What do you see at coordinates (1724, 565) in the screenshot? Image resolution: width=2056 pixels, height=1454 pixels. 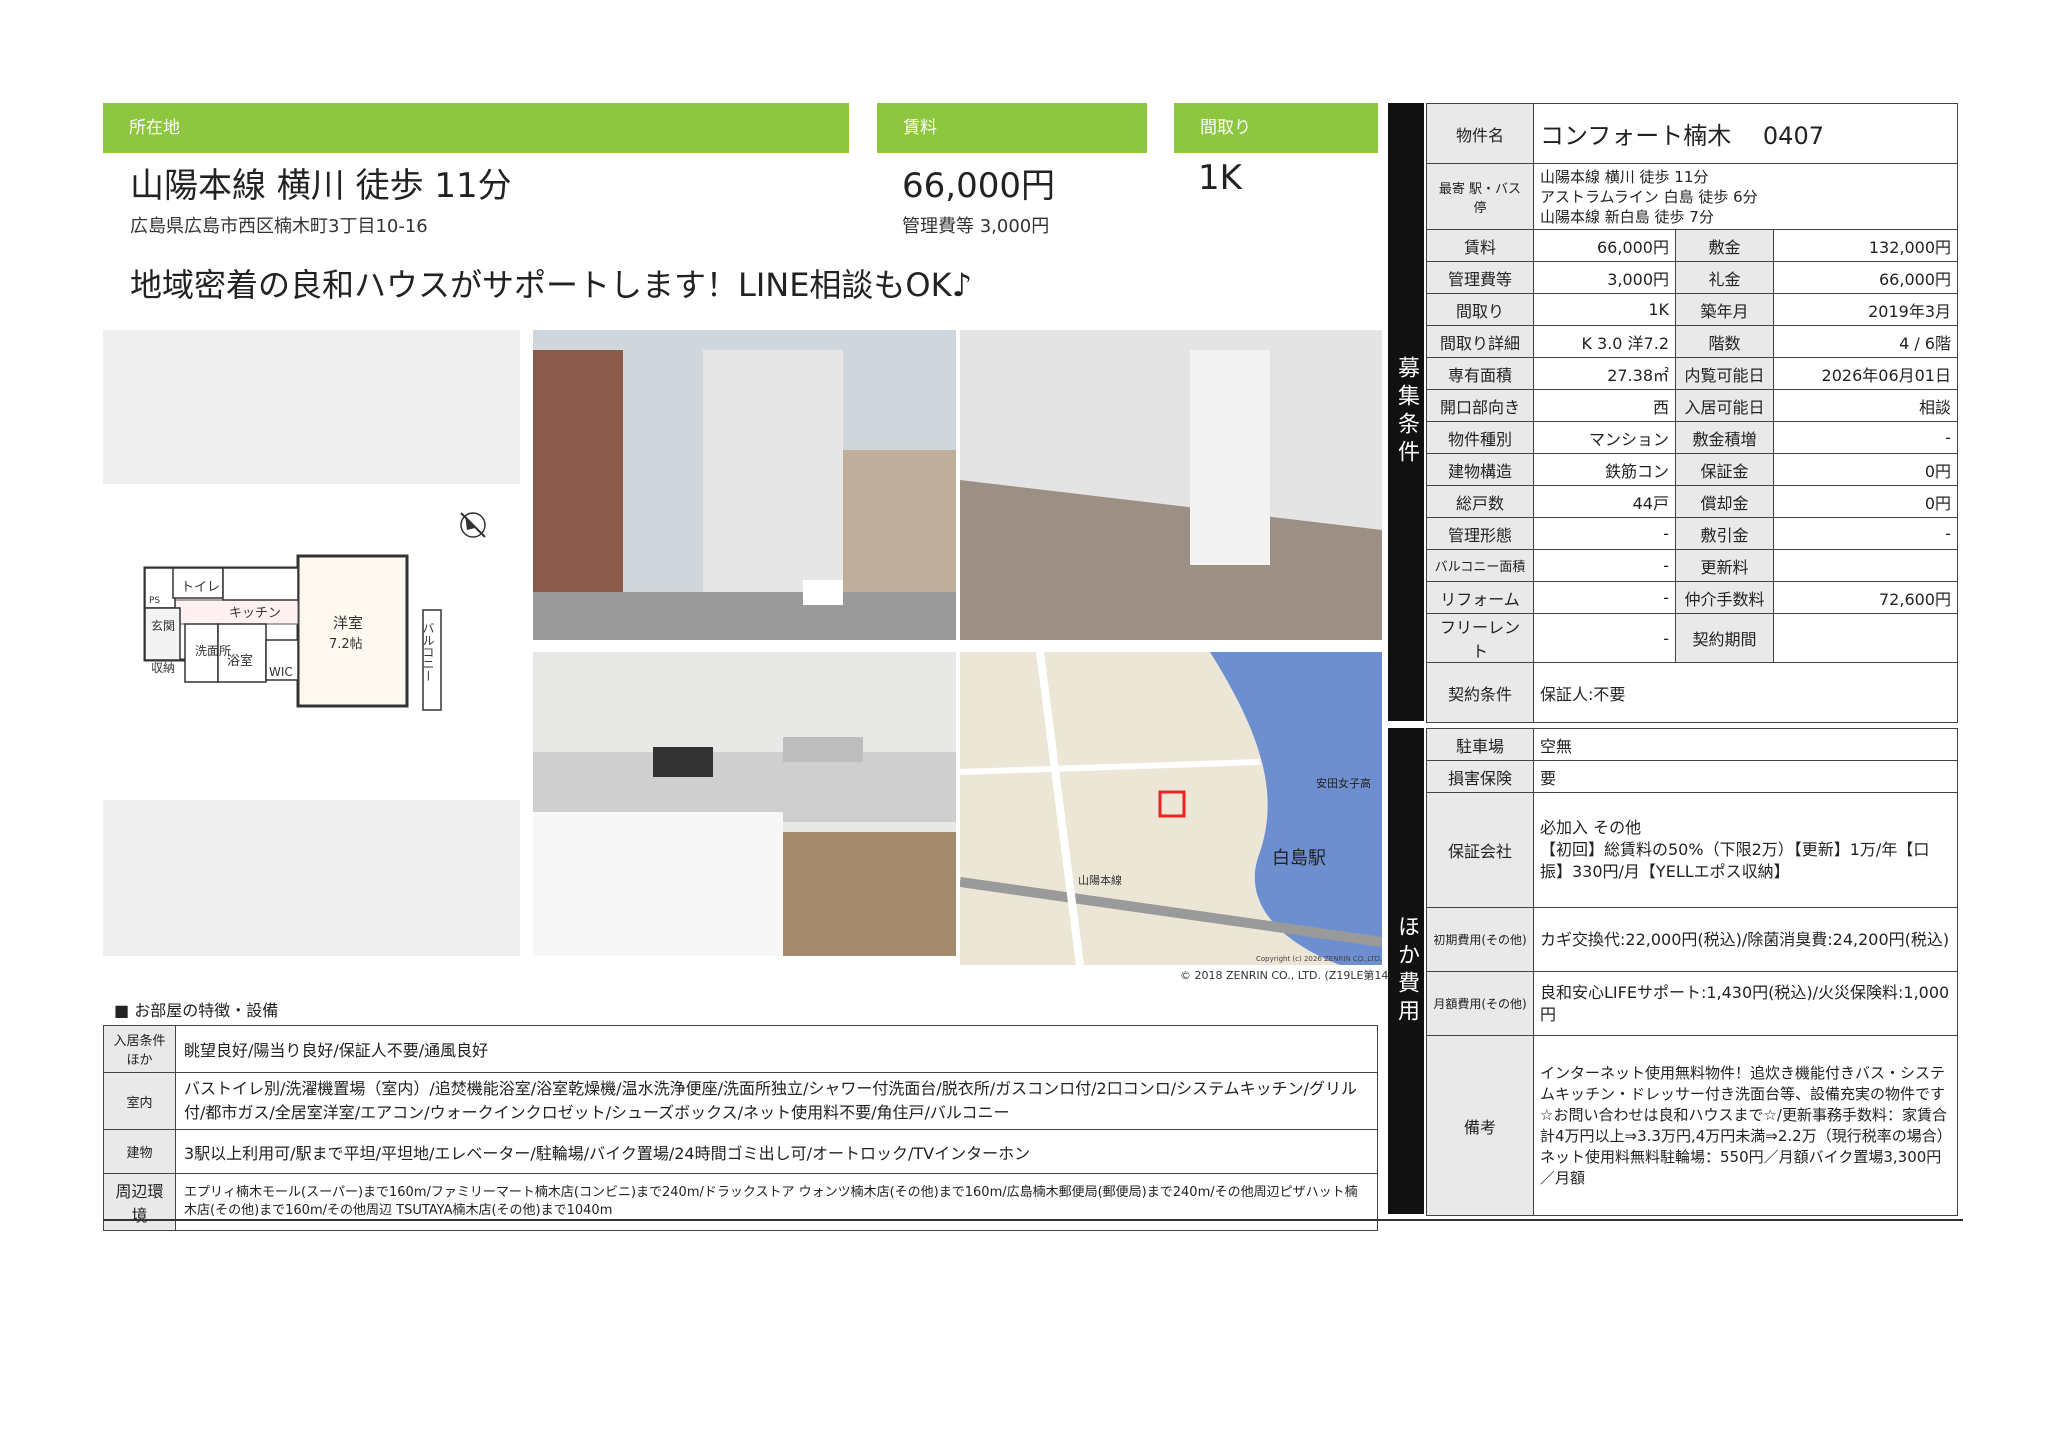 I see `table-key-cell: 更新料` at bounding box center [1724, 565].